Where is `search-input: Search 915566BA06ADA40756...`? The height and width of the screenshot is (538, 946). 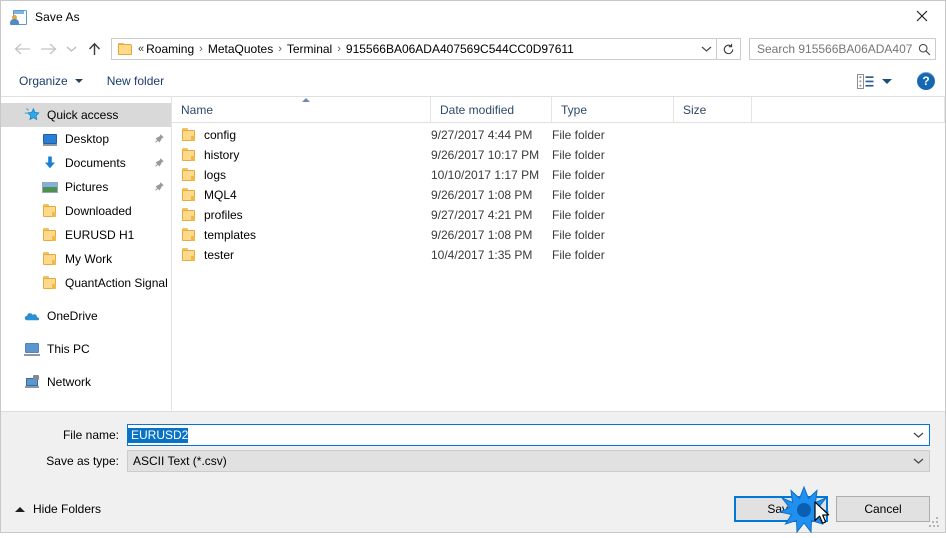 search-input: Search 915566BA06ADA40756... is located at coordinates (831, 49).